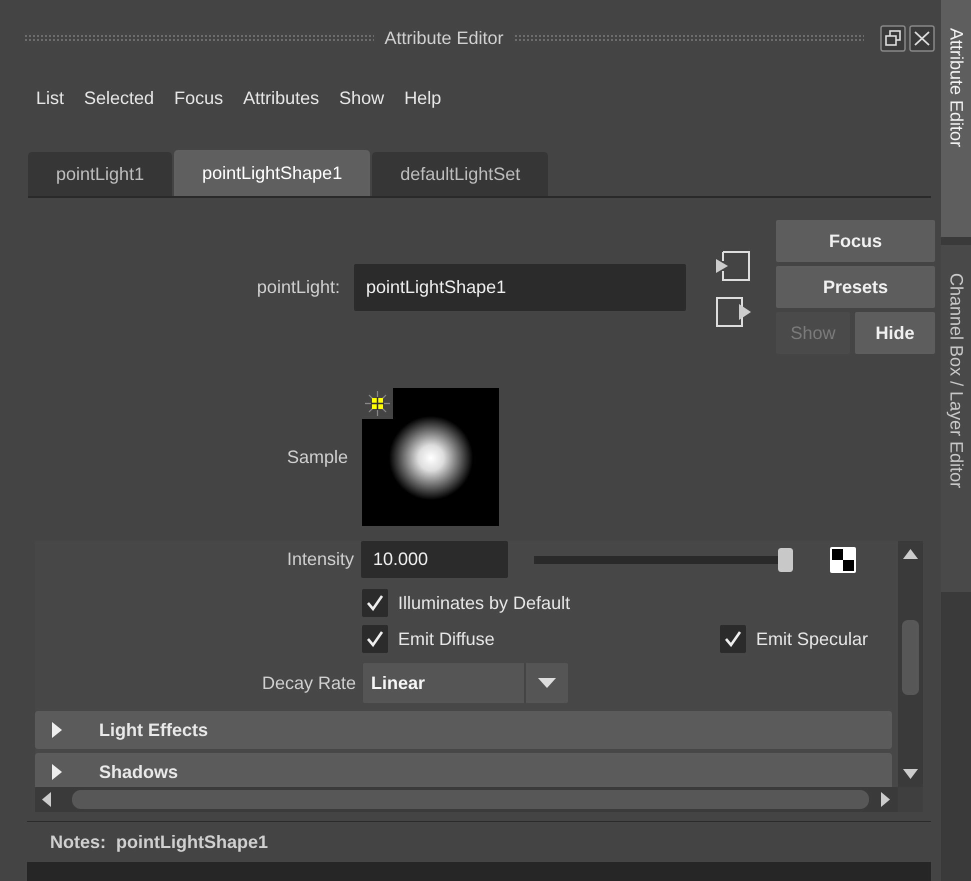 The height and width of the screenshot is (881, 971). I want to click on menu-item: Show, so click(361, 98).